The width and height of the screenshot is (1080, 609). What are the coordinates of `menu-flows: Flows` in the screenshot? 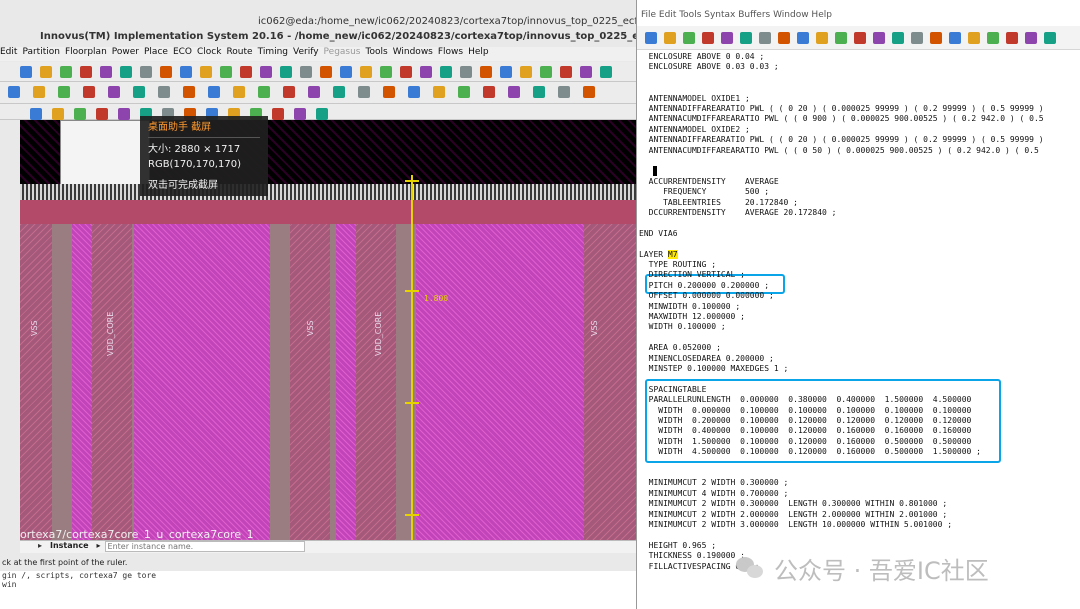 It's located at (450, 52).